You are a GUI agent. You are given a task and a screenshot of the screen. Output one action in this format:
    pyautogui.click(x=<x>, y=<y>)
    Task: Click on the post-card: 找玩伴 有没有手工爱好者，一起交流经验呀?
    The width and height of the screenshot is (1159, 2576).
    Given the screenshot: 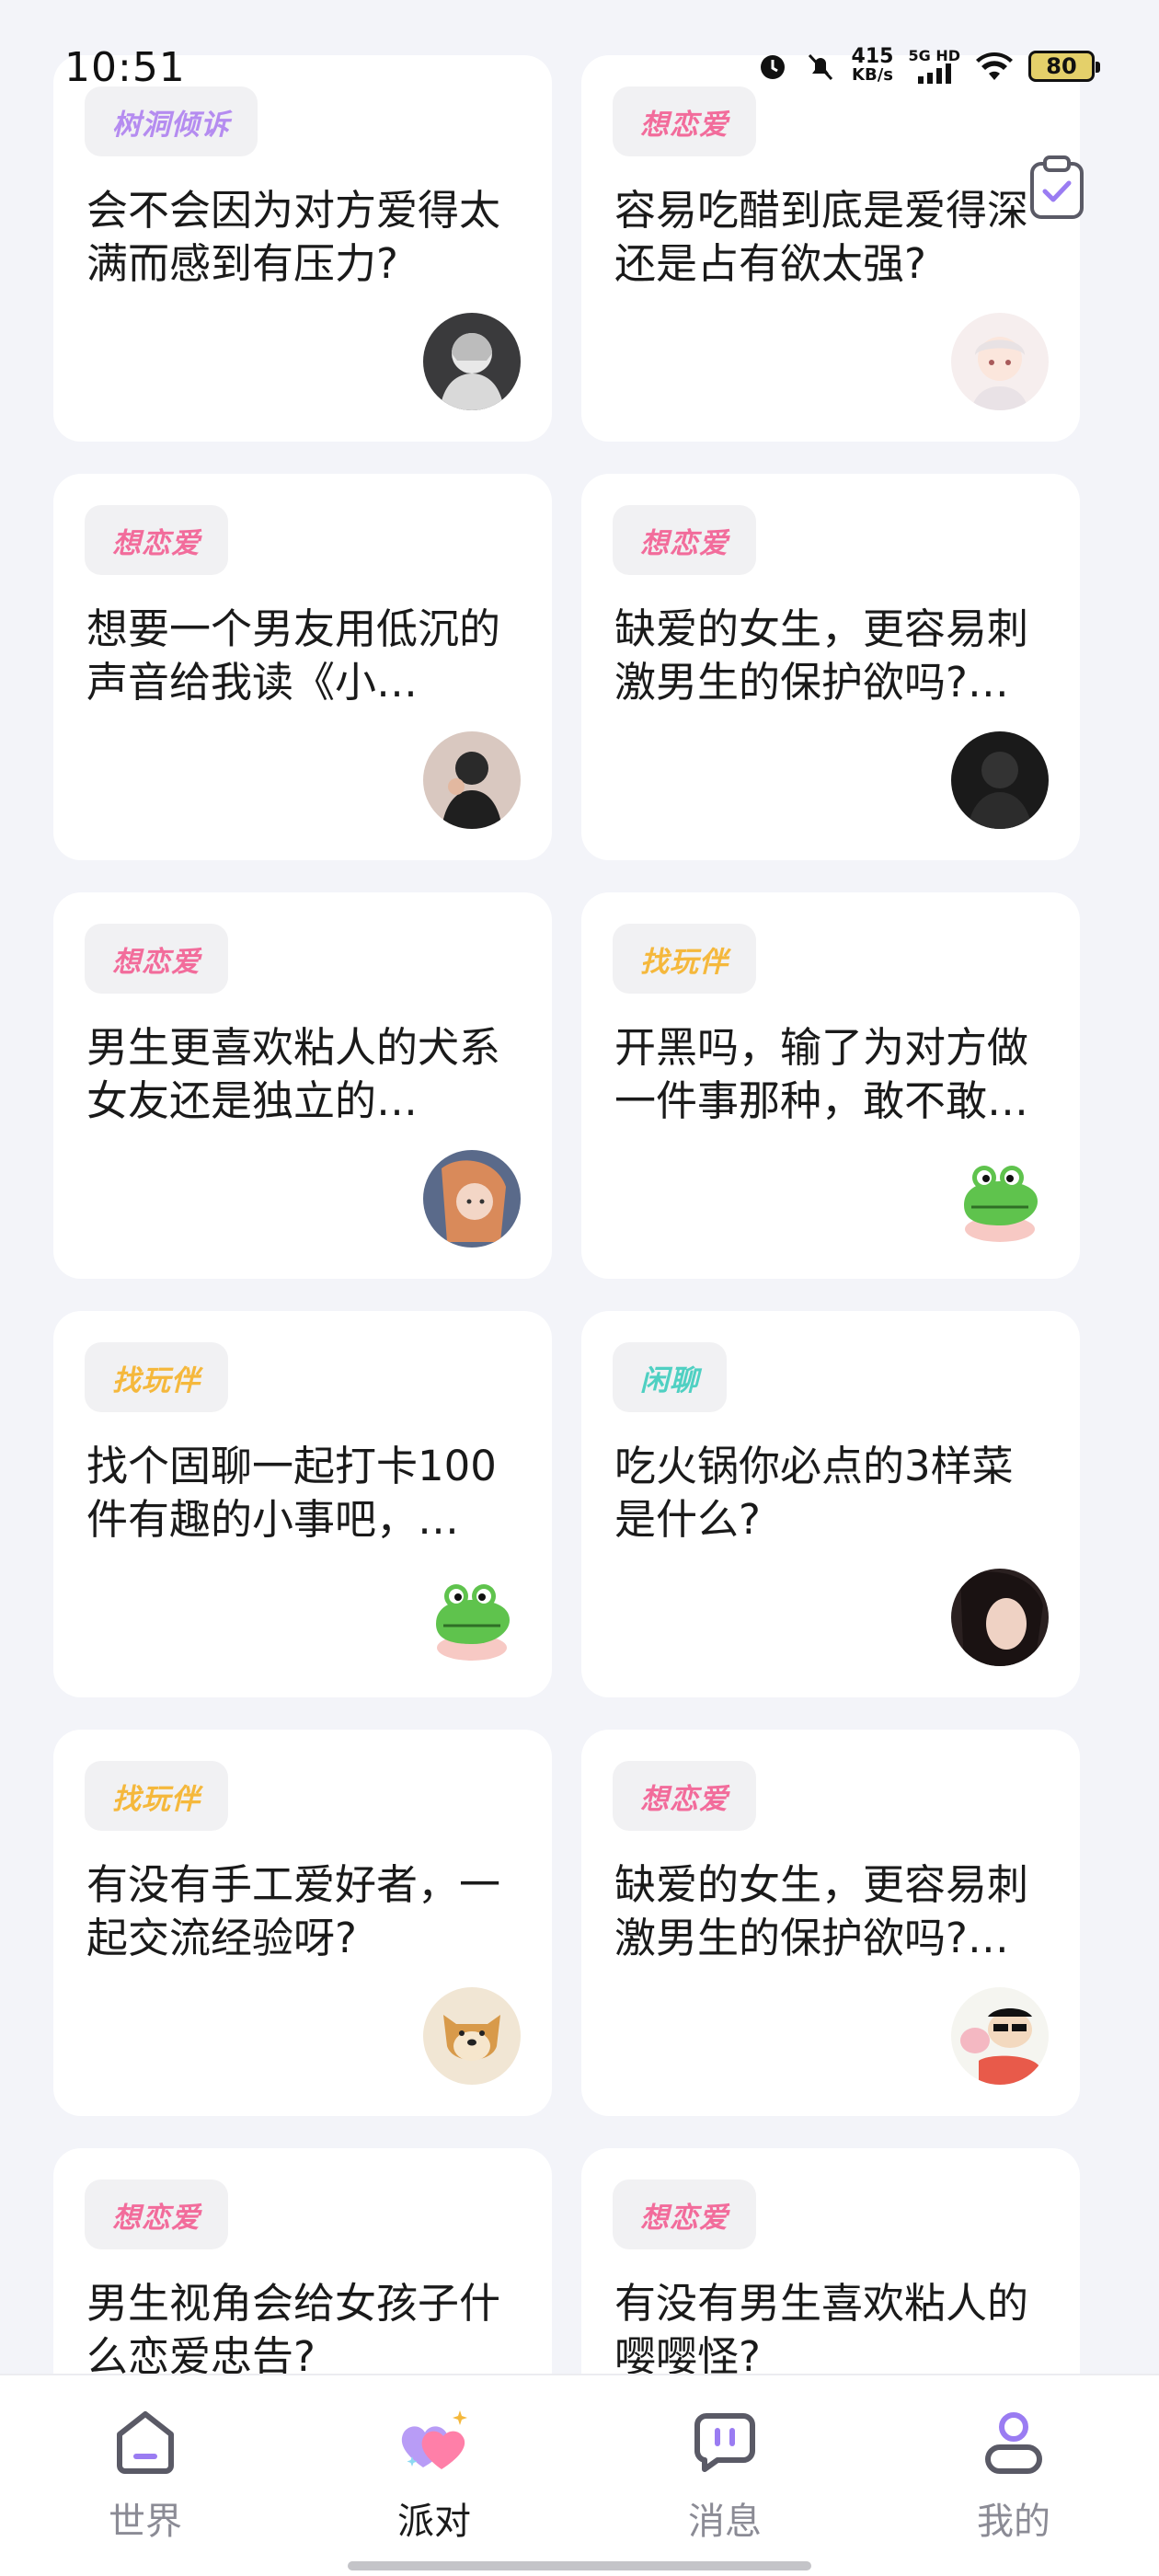 What is the action you would take?
    pyautogui.click(x=302, y=1923)
    